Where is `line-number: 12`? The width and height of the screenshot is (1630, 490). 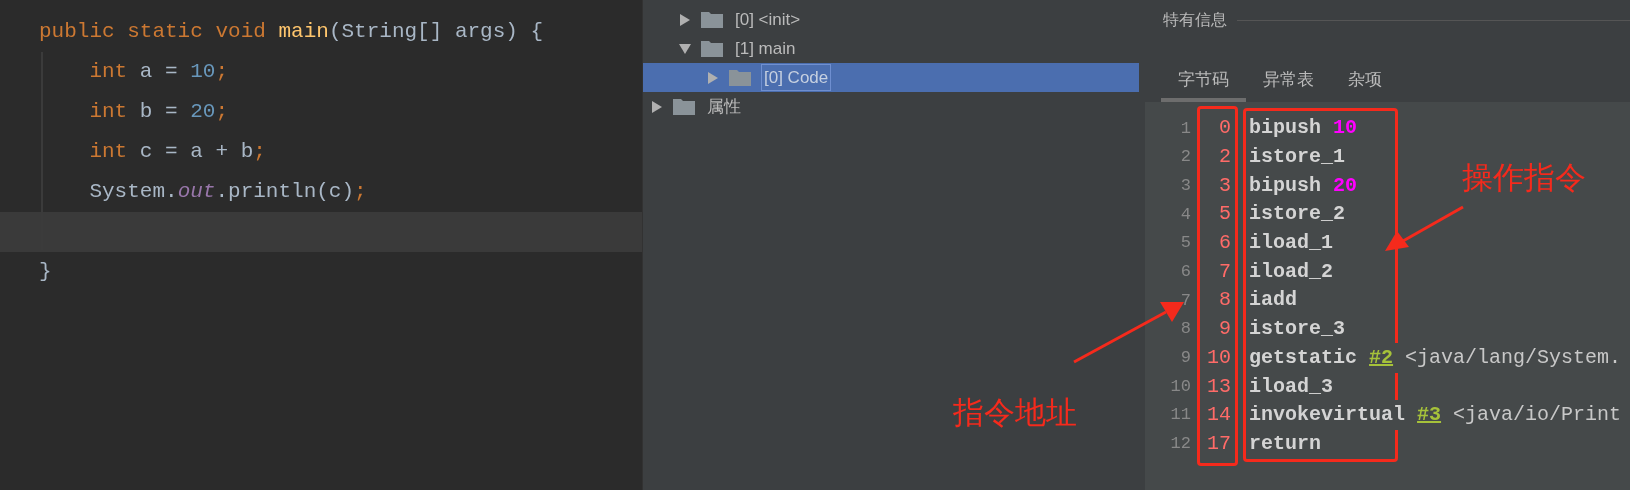 line-number: 12 is located at coordinates (1180, 444).